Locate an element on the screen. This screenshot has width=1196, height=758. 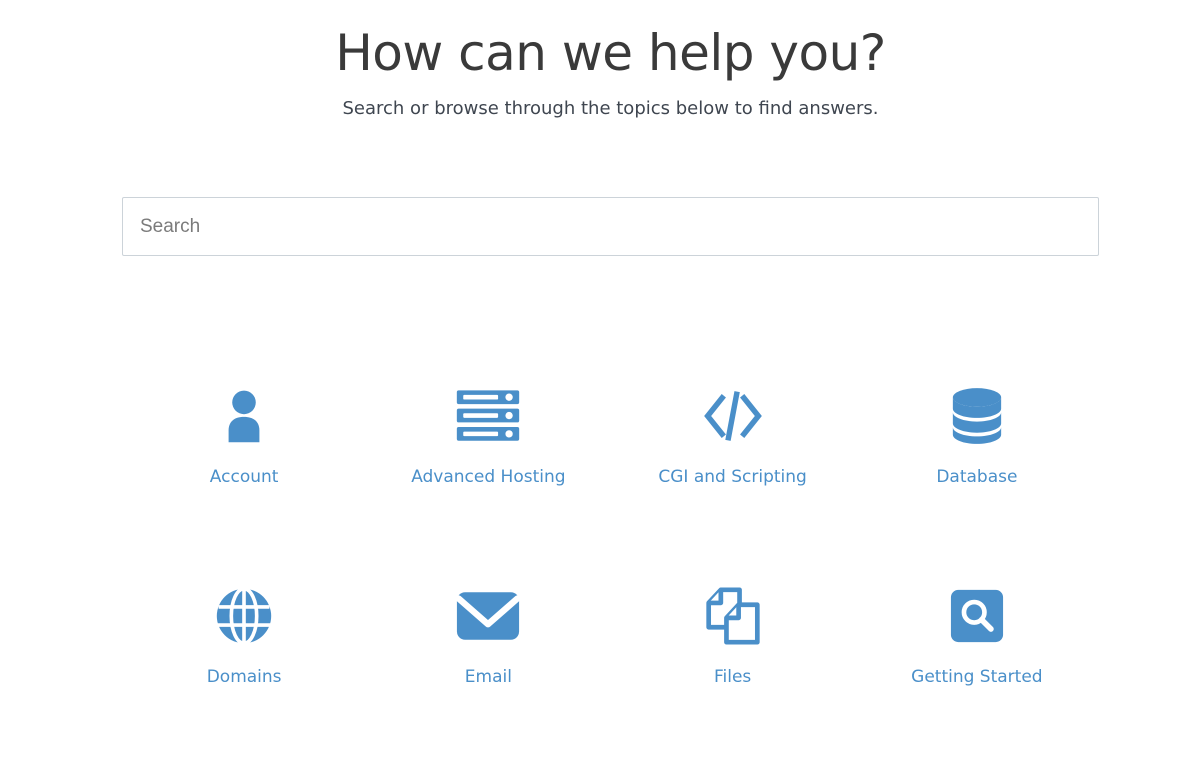
database-cylinder-icon is located at coordinates (977, 416).